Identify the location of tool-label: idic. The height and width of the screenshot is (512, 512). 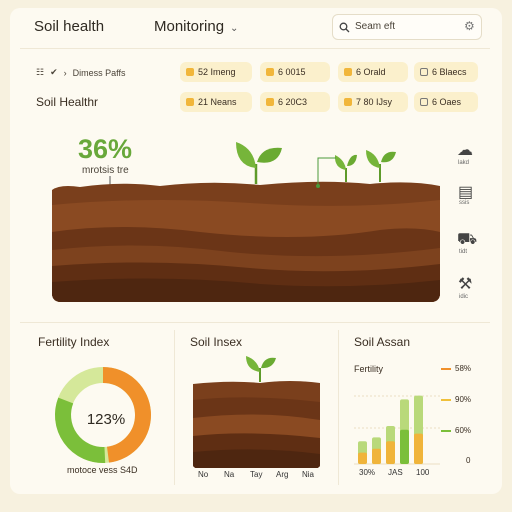
(464, 297).